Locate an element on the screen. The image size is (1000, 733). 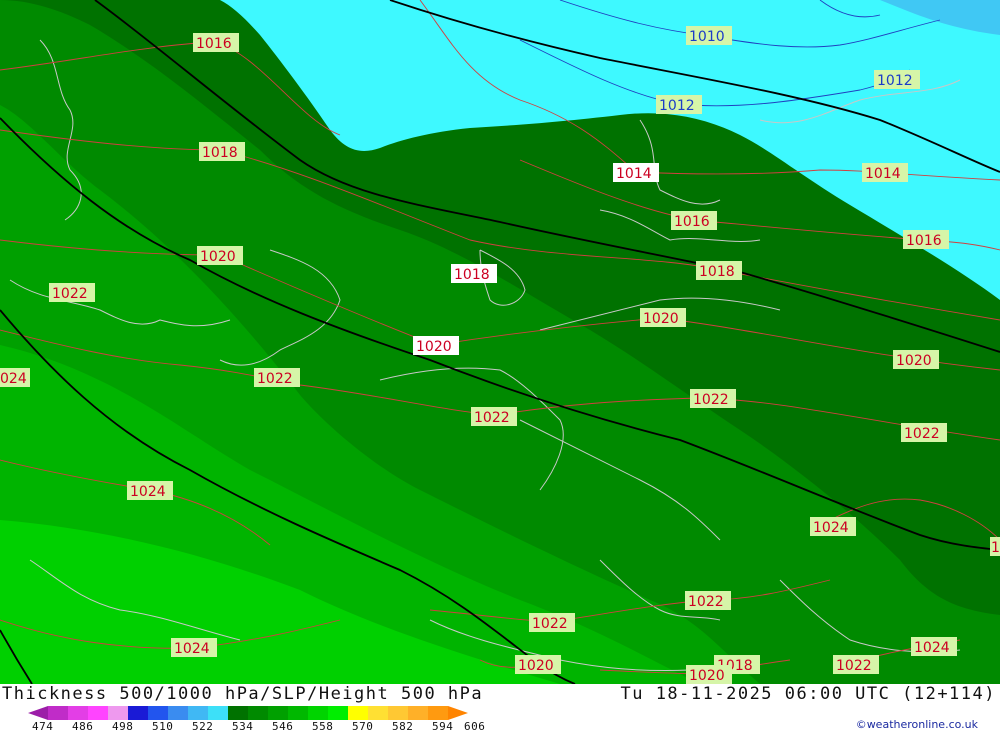
color-scale-tick-label: 522 is located at coordinates (203, 726).